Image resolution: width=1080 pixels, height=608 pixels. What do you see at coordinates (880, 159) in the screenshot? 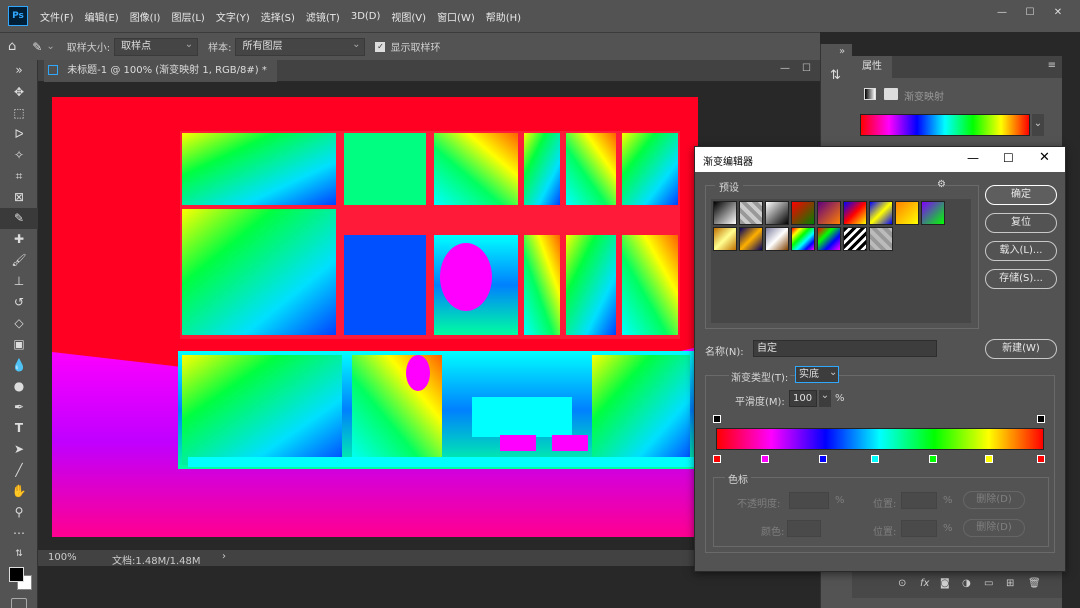
I see `dialog-title-bar: 渐变编辑器 — ☐ ✕` at bounding box center [880, 159].